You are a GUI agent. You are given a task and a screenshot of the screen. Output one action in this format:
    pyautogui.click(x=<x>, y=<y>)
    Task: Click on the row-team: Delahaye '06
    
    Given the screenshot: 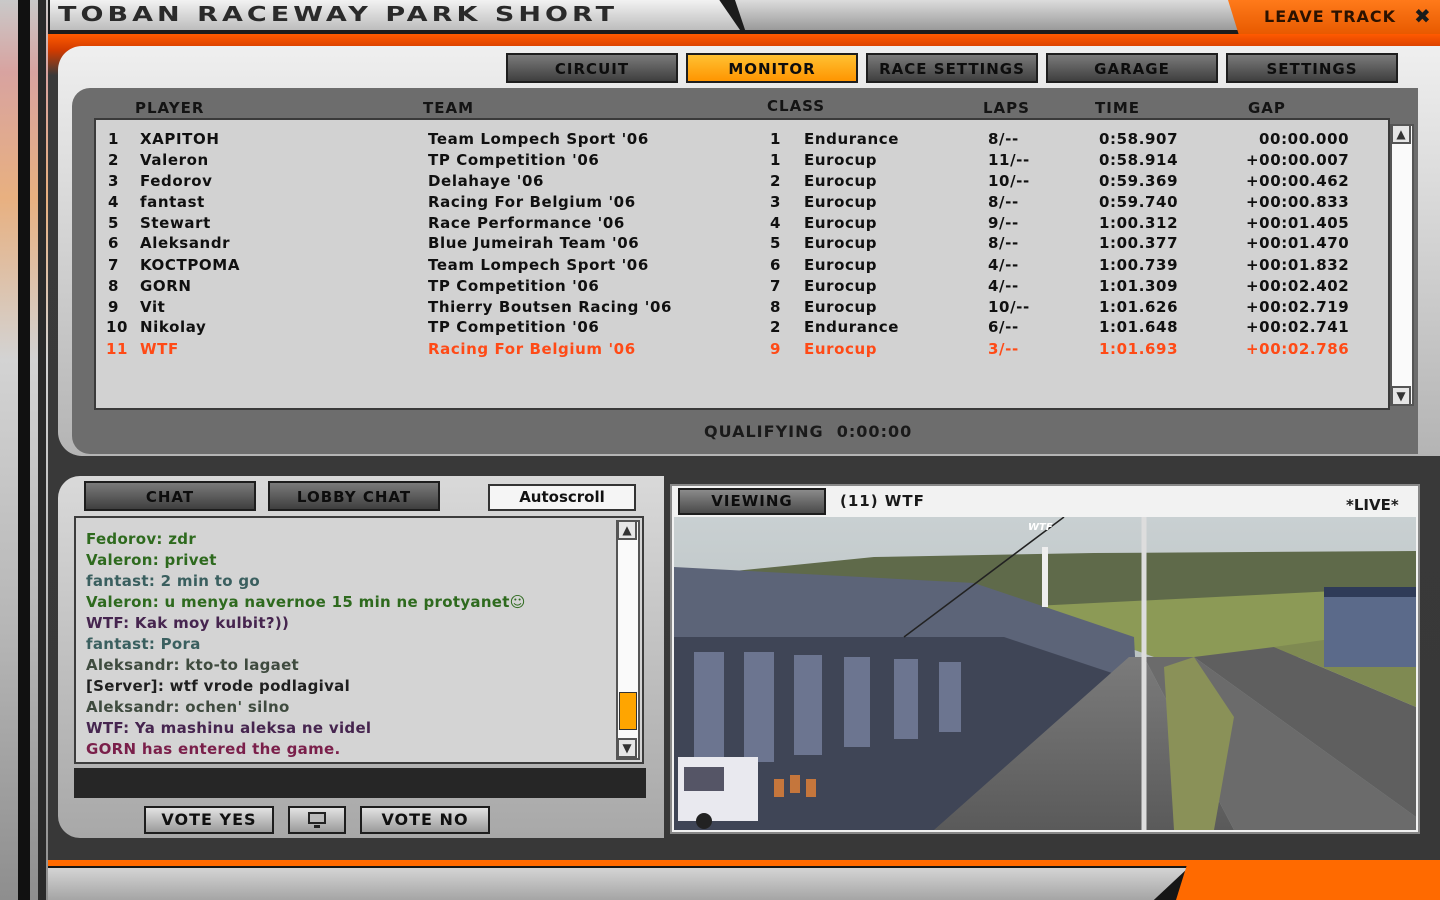 What is the action you would take?
    pyautogui.click(x=486, y=181)
    